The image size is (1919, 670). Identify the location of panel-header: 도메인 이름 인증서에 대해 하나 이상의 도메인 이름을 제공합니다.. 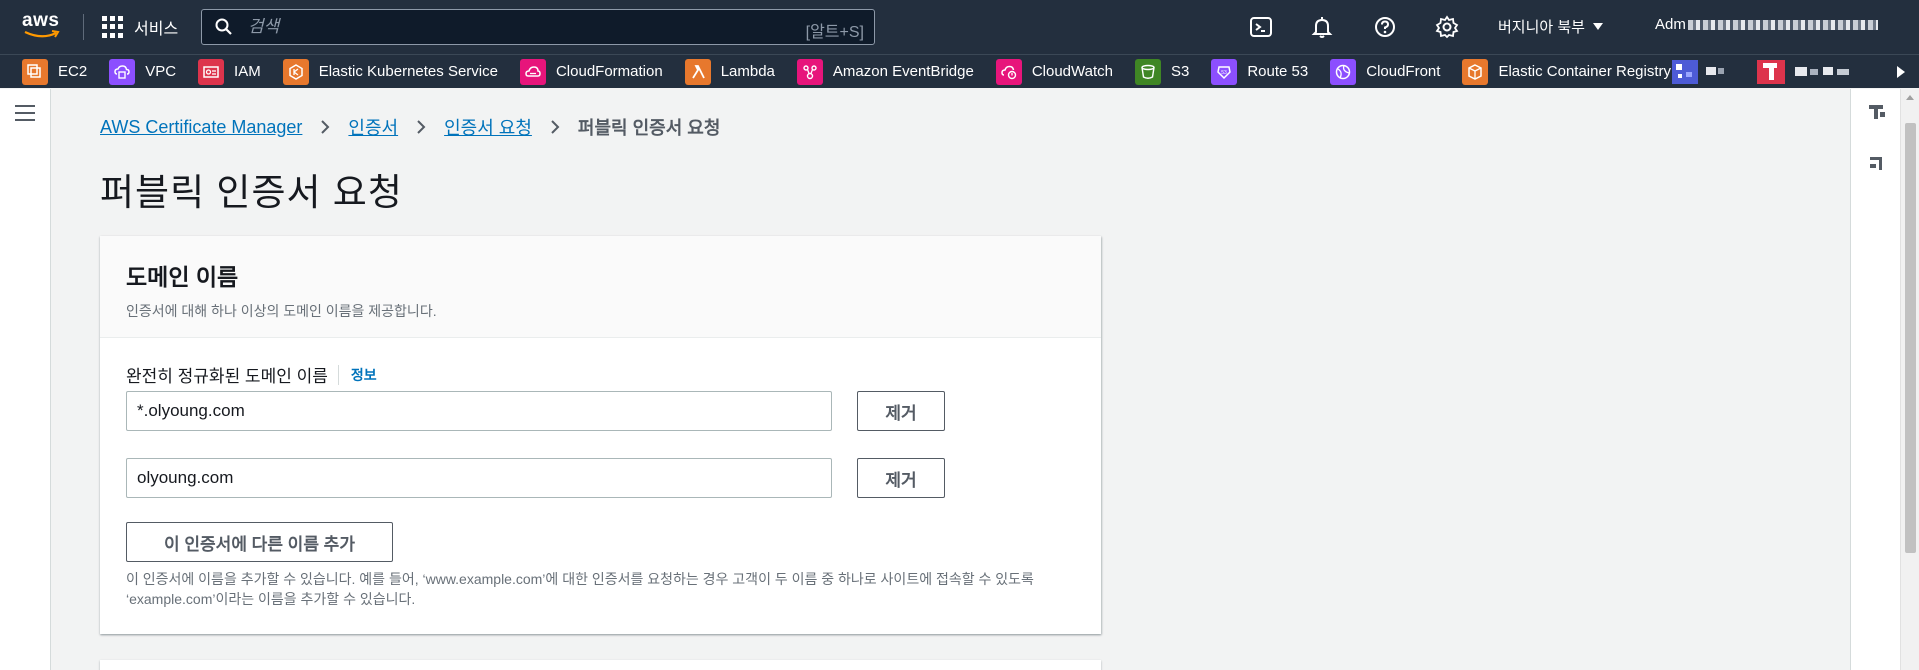
(600, 287).